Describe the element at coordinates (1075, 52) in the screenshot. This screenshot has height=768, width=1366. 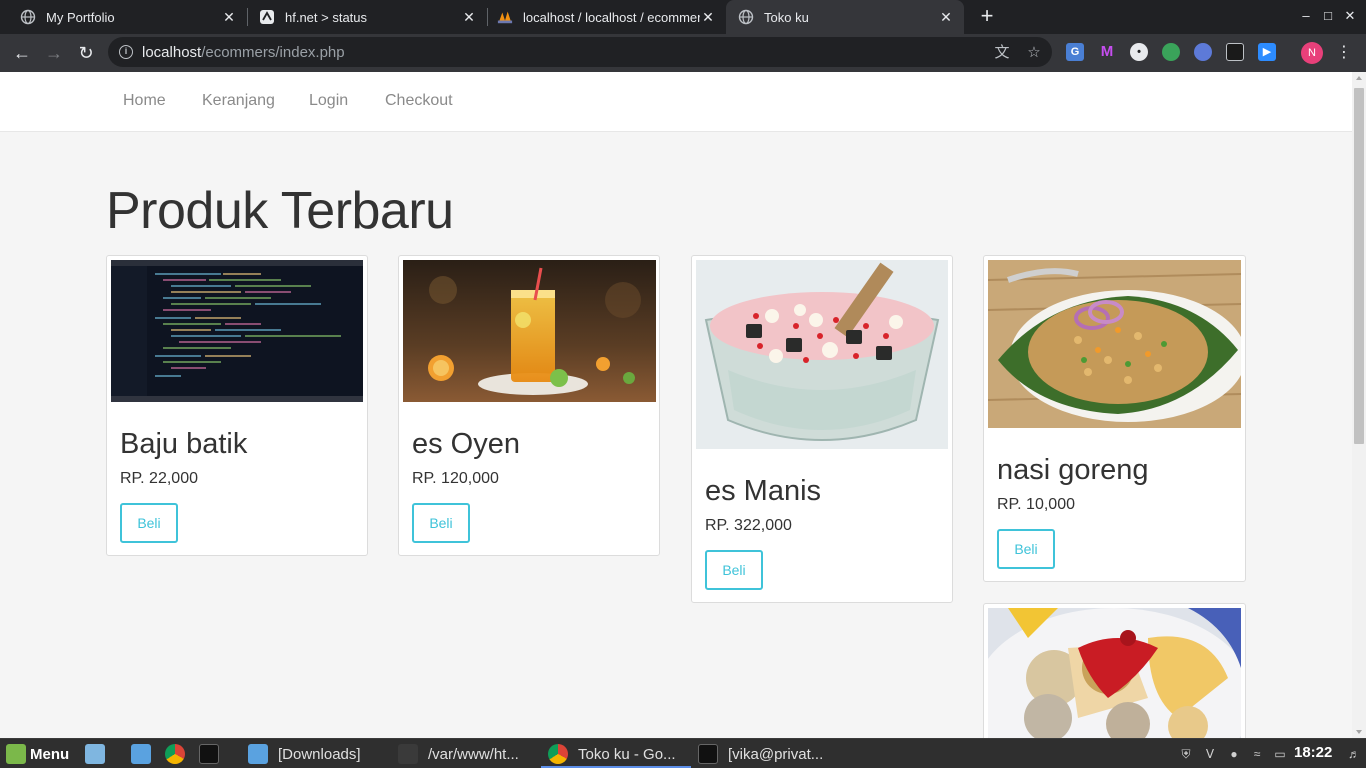
I see `google-translate-extension-icon: G` at that location.